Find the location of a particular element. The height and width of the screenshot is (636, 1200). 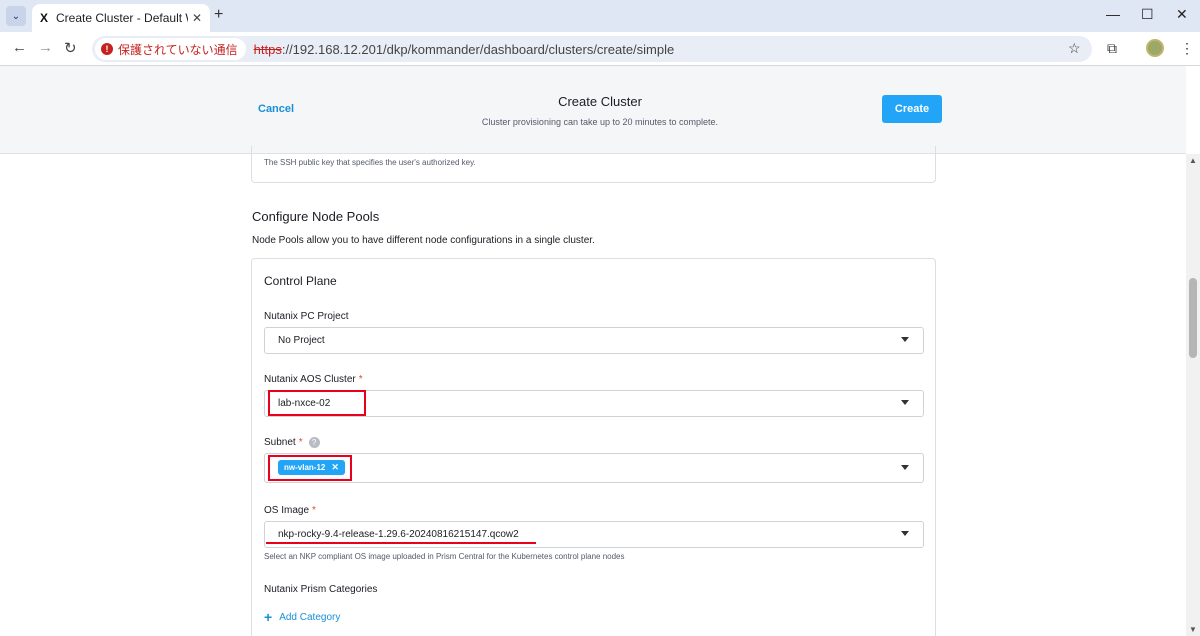

favicon-icon: X is located at coordinates (44, 18).